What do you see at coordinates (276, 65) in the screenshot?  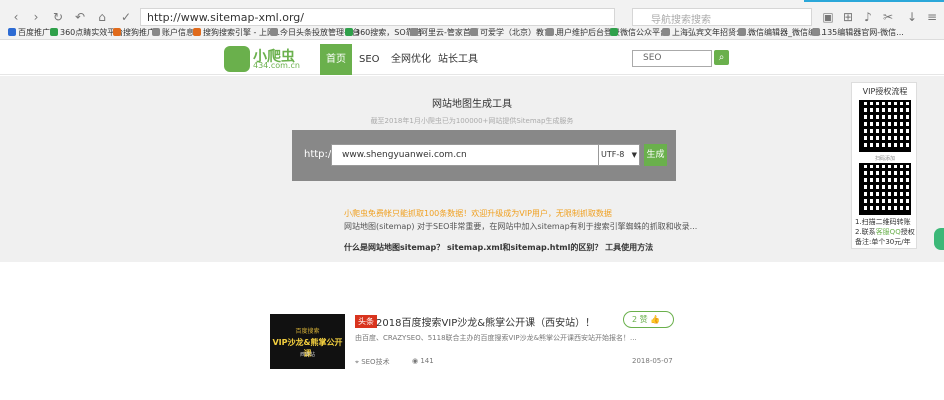 I see `logo-domain: 434.com.cn` at bounding box center [276, 65].